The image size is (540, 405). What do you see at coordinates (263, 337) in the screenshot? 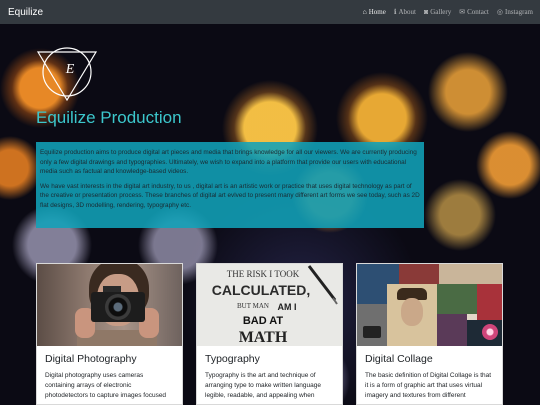
I see `typo-line-6: MATH` at bounding box center [263, 337].